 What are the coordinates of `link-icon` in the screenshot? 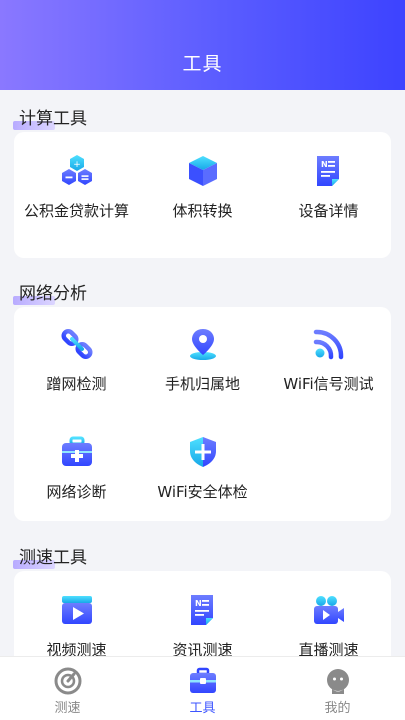 It's located at (76, 344).